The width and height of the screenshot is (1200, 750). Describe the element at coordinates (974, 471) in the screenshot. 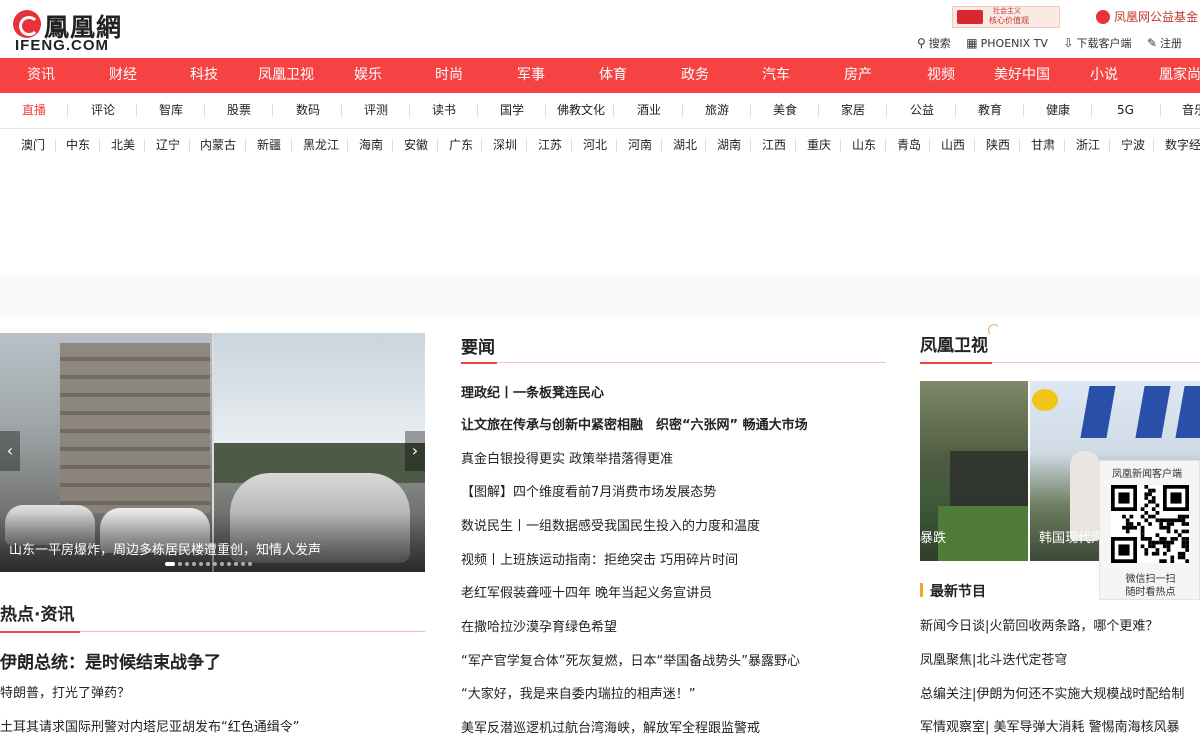

I see `tv-video-thumbnail: 暴跌` at that location.